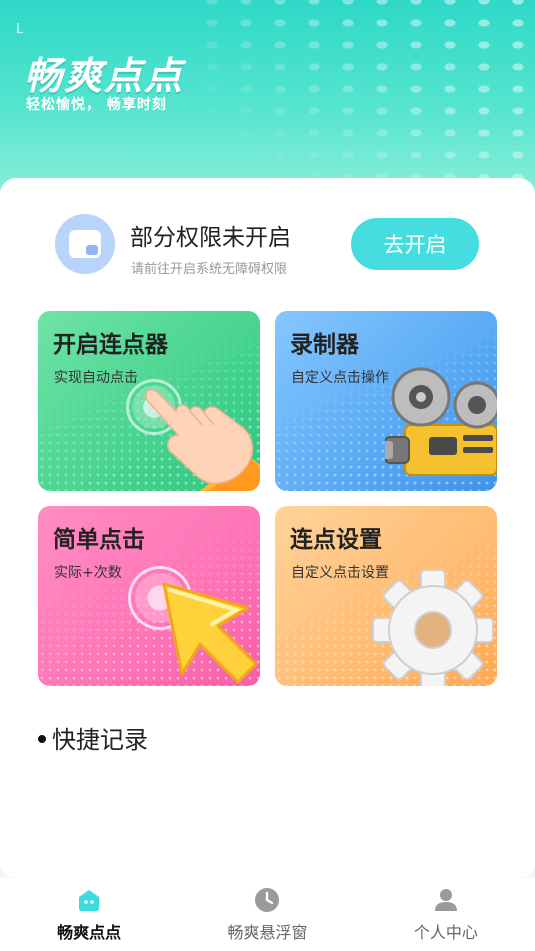 The image size is (535, 951). I want to click on card-title: 录制器, so click(324, 345).